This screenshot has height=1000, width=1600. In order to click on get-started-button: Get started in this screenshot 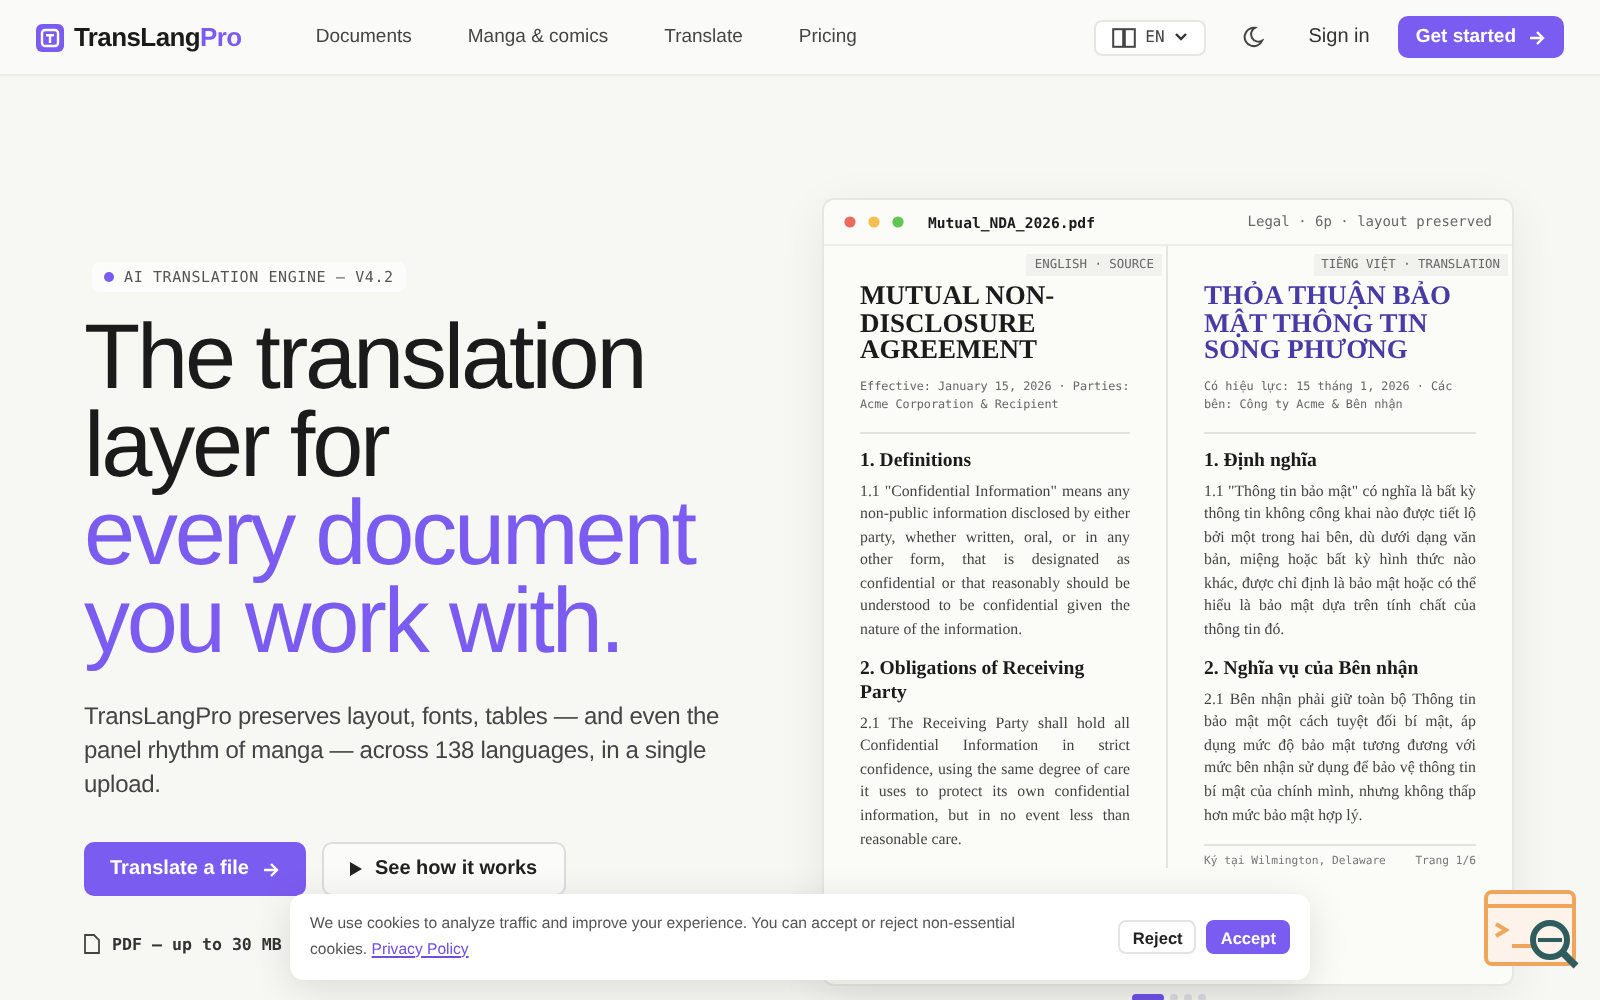, I will do `click(1480, 37)`.